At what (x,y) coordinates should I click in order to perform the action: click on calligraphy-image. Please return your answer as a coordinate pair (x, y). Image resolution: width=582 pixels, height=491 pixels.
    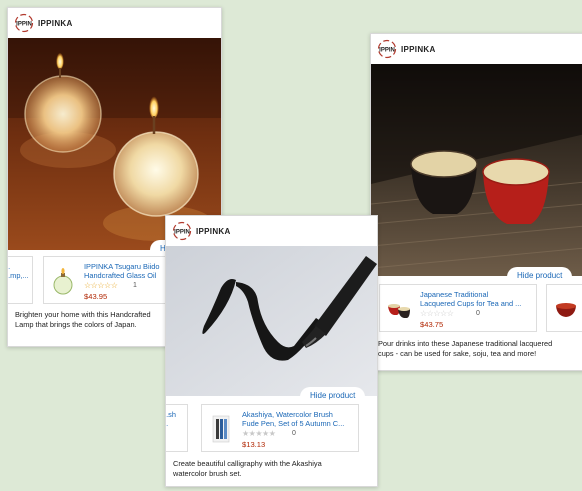
    Looking at the image, I should click on (271, 321).